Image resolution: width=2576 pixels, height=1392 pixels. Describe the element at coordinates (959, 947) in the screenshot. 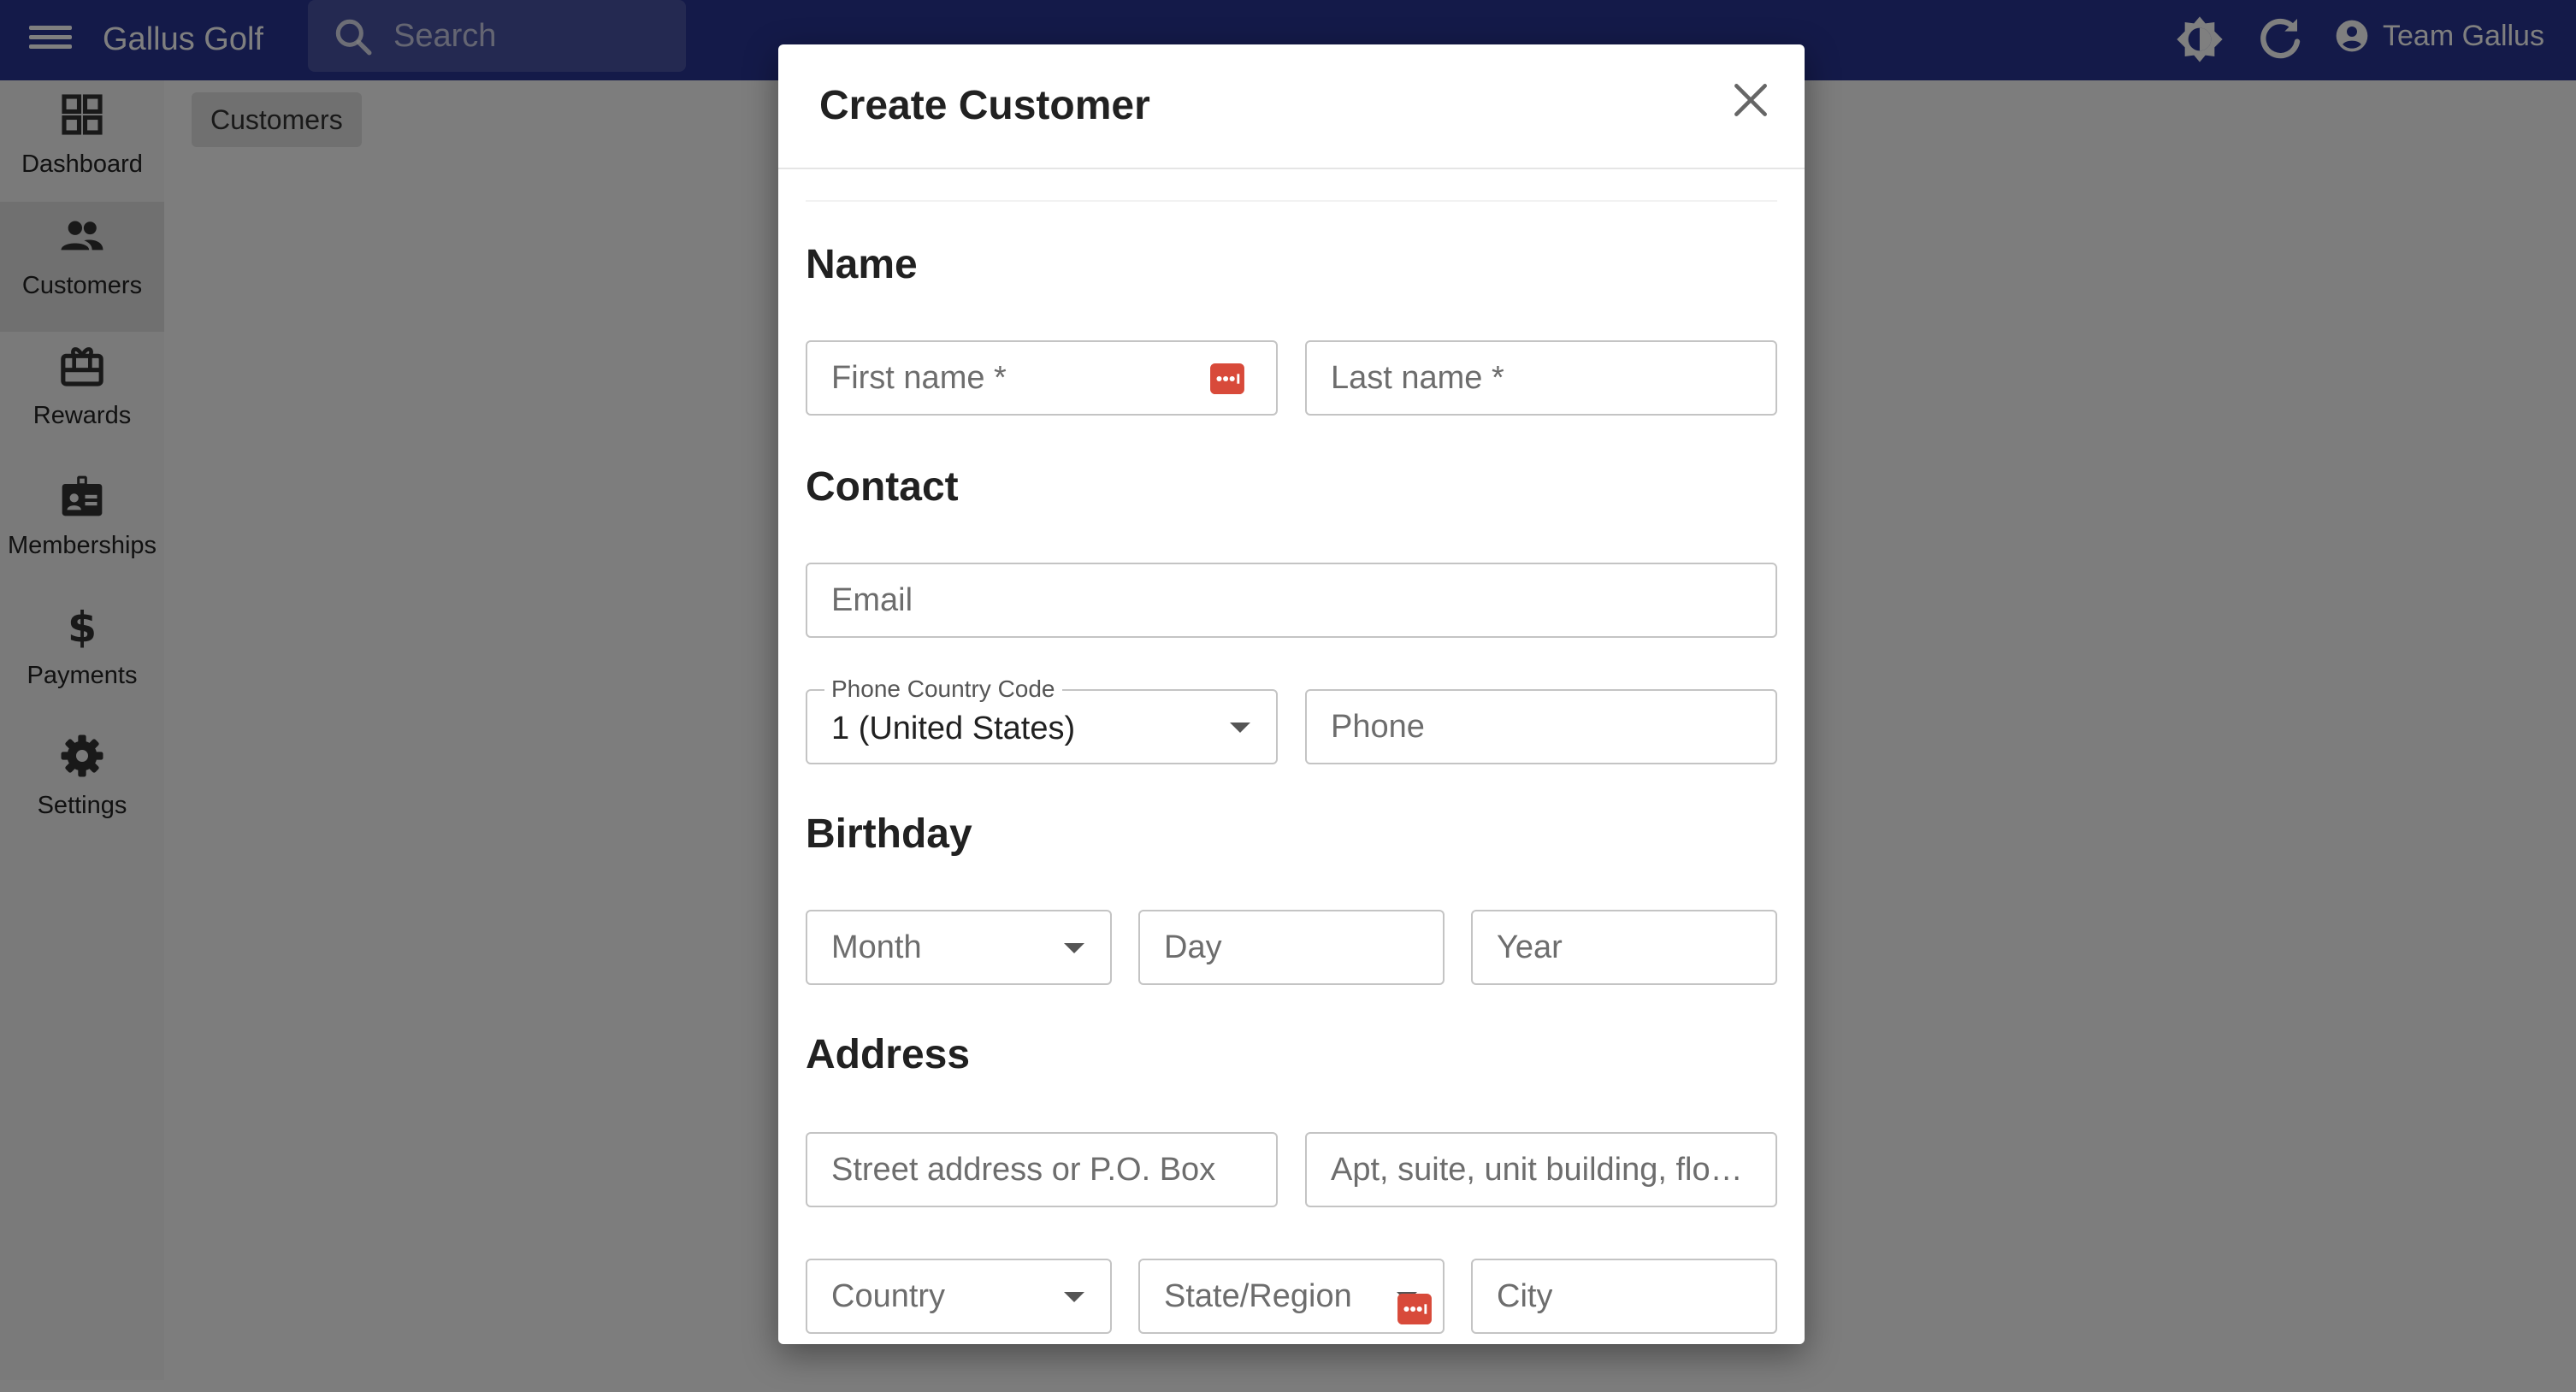

I see `birthday-month-select: Month` at that location.